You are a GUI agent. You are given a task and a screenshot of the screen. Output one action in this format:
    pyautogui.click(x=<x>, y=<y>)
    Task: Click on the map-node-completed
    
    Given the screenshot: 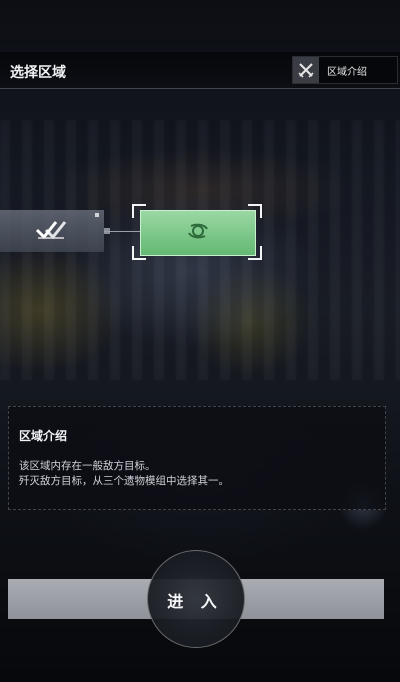 What is the action you would take?
    pyautogui.click(x=52, y=231)
    